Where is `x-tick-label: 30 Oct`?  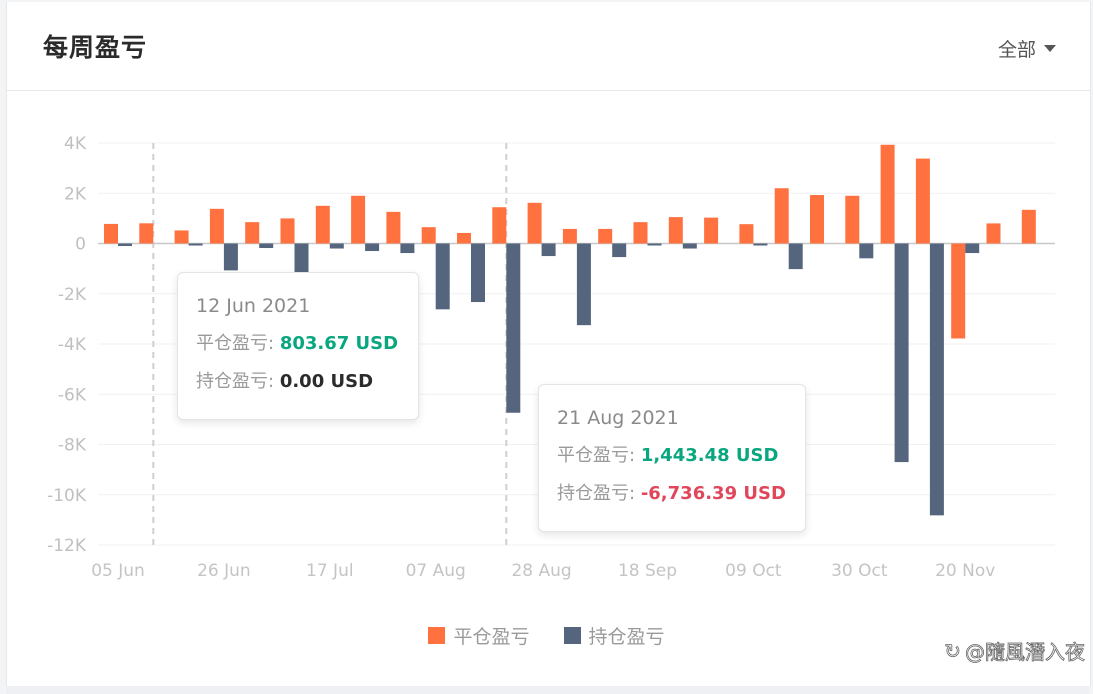 x-tick-label: 30 Oct is located at coordinates (859, 571).